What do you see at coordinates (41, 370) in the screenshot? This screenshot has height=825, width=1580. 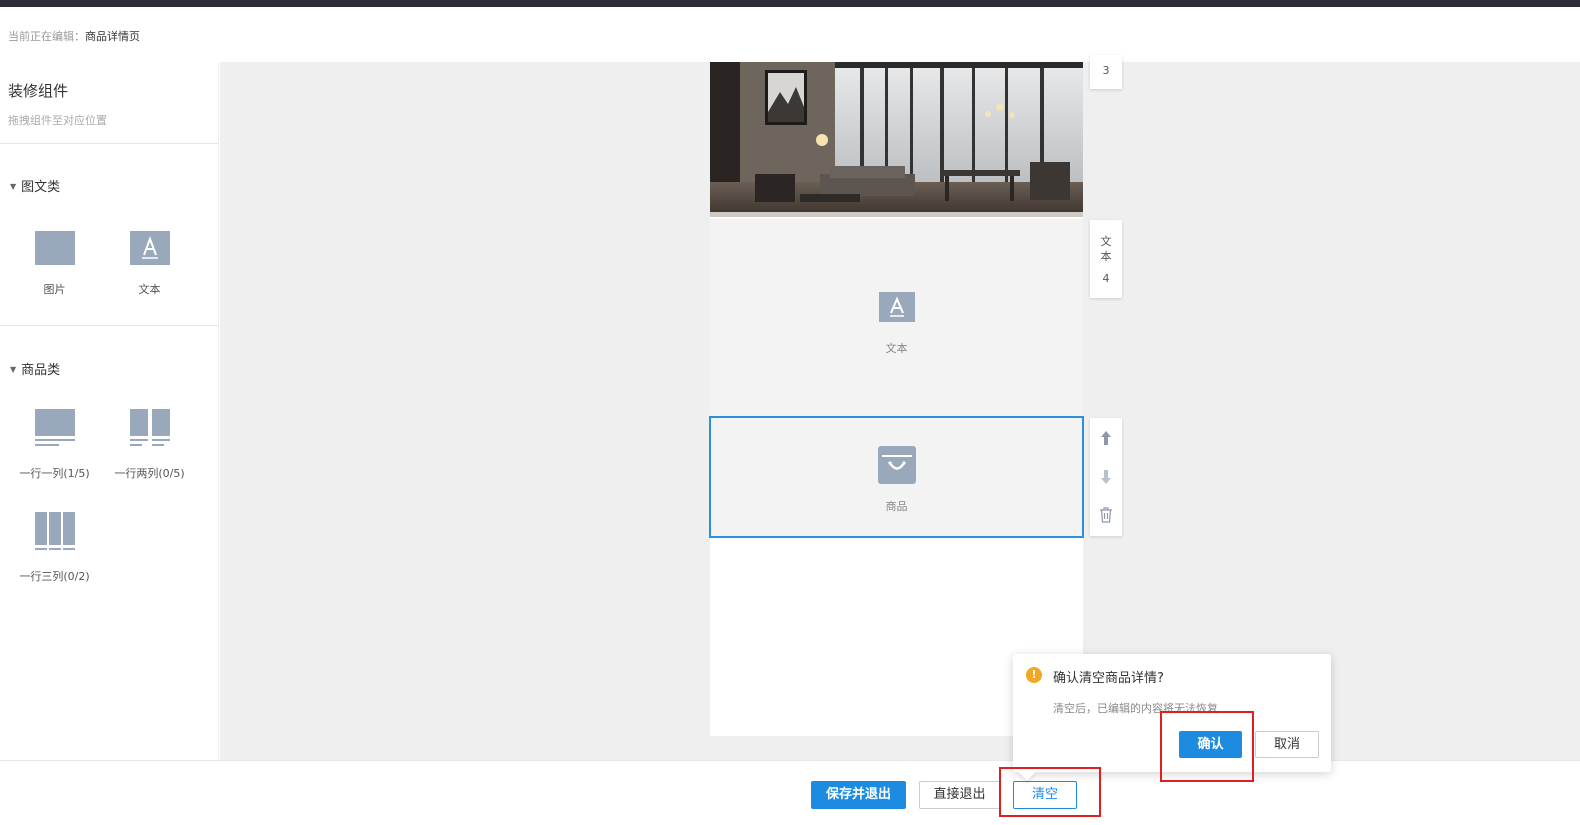 I see `category-label: 商品类` at bounding box center [41, 370].